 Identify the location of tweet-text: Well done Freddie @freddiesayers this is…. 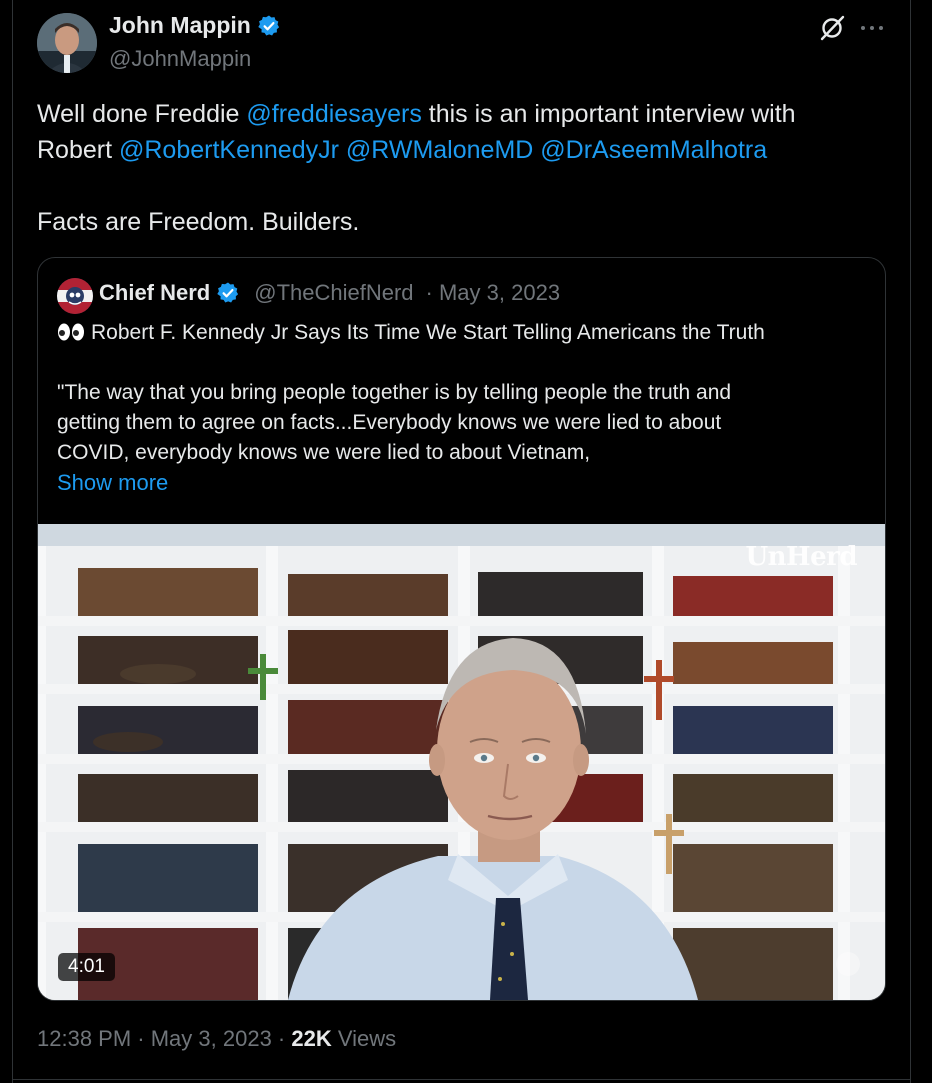
(467, 168).